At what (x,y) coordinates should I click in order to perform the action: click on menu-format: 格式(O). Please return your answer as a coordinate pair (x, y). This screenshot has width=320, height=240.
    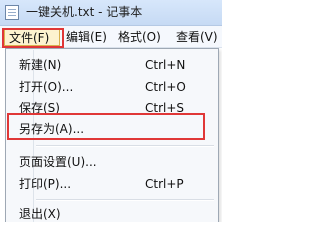
    Looking at the image, I should click on (139, 37).